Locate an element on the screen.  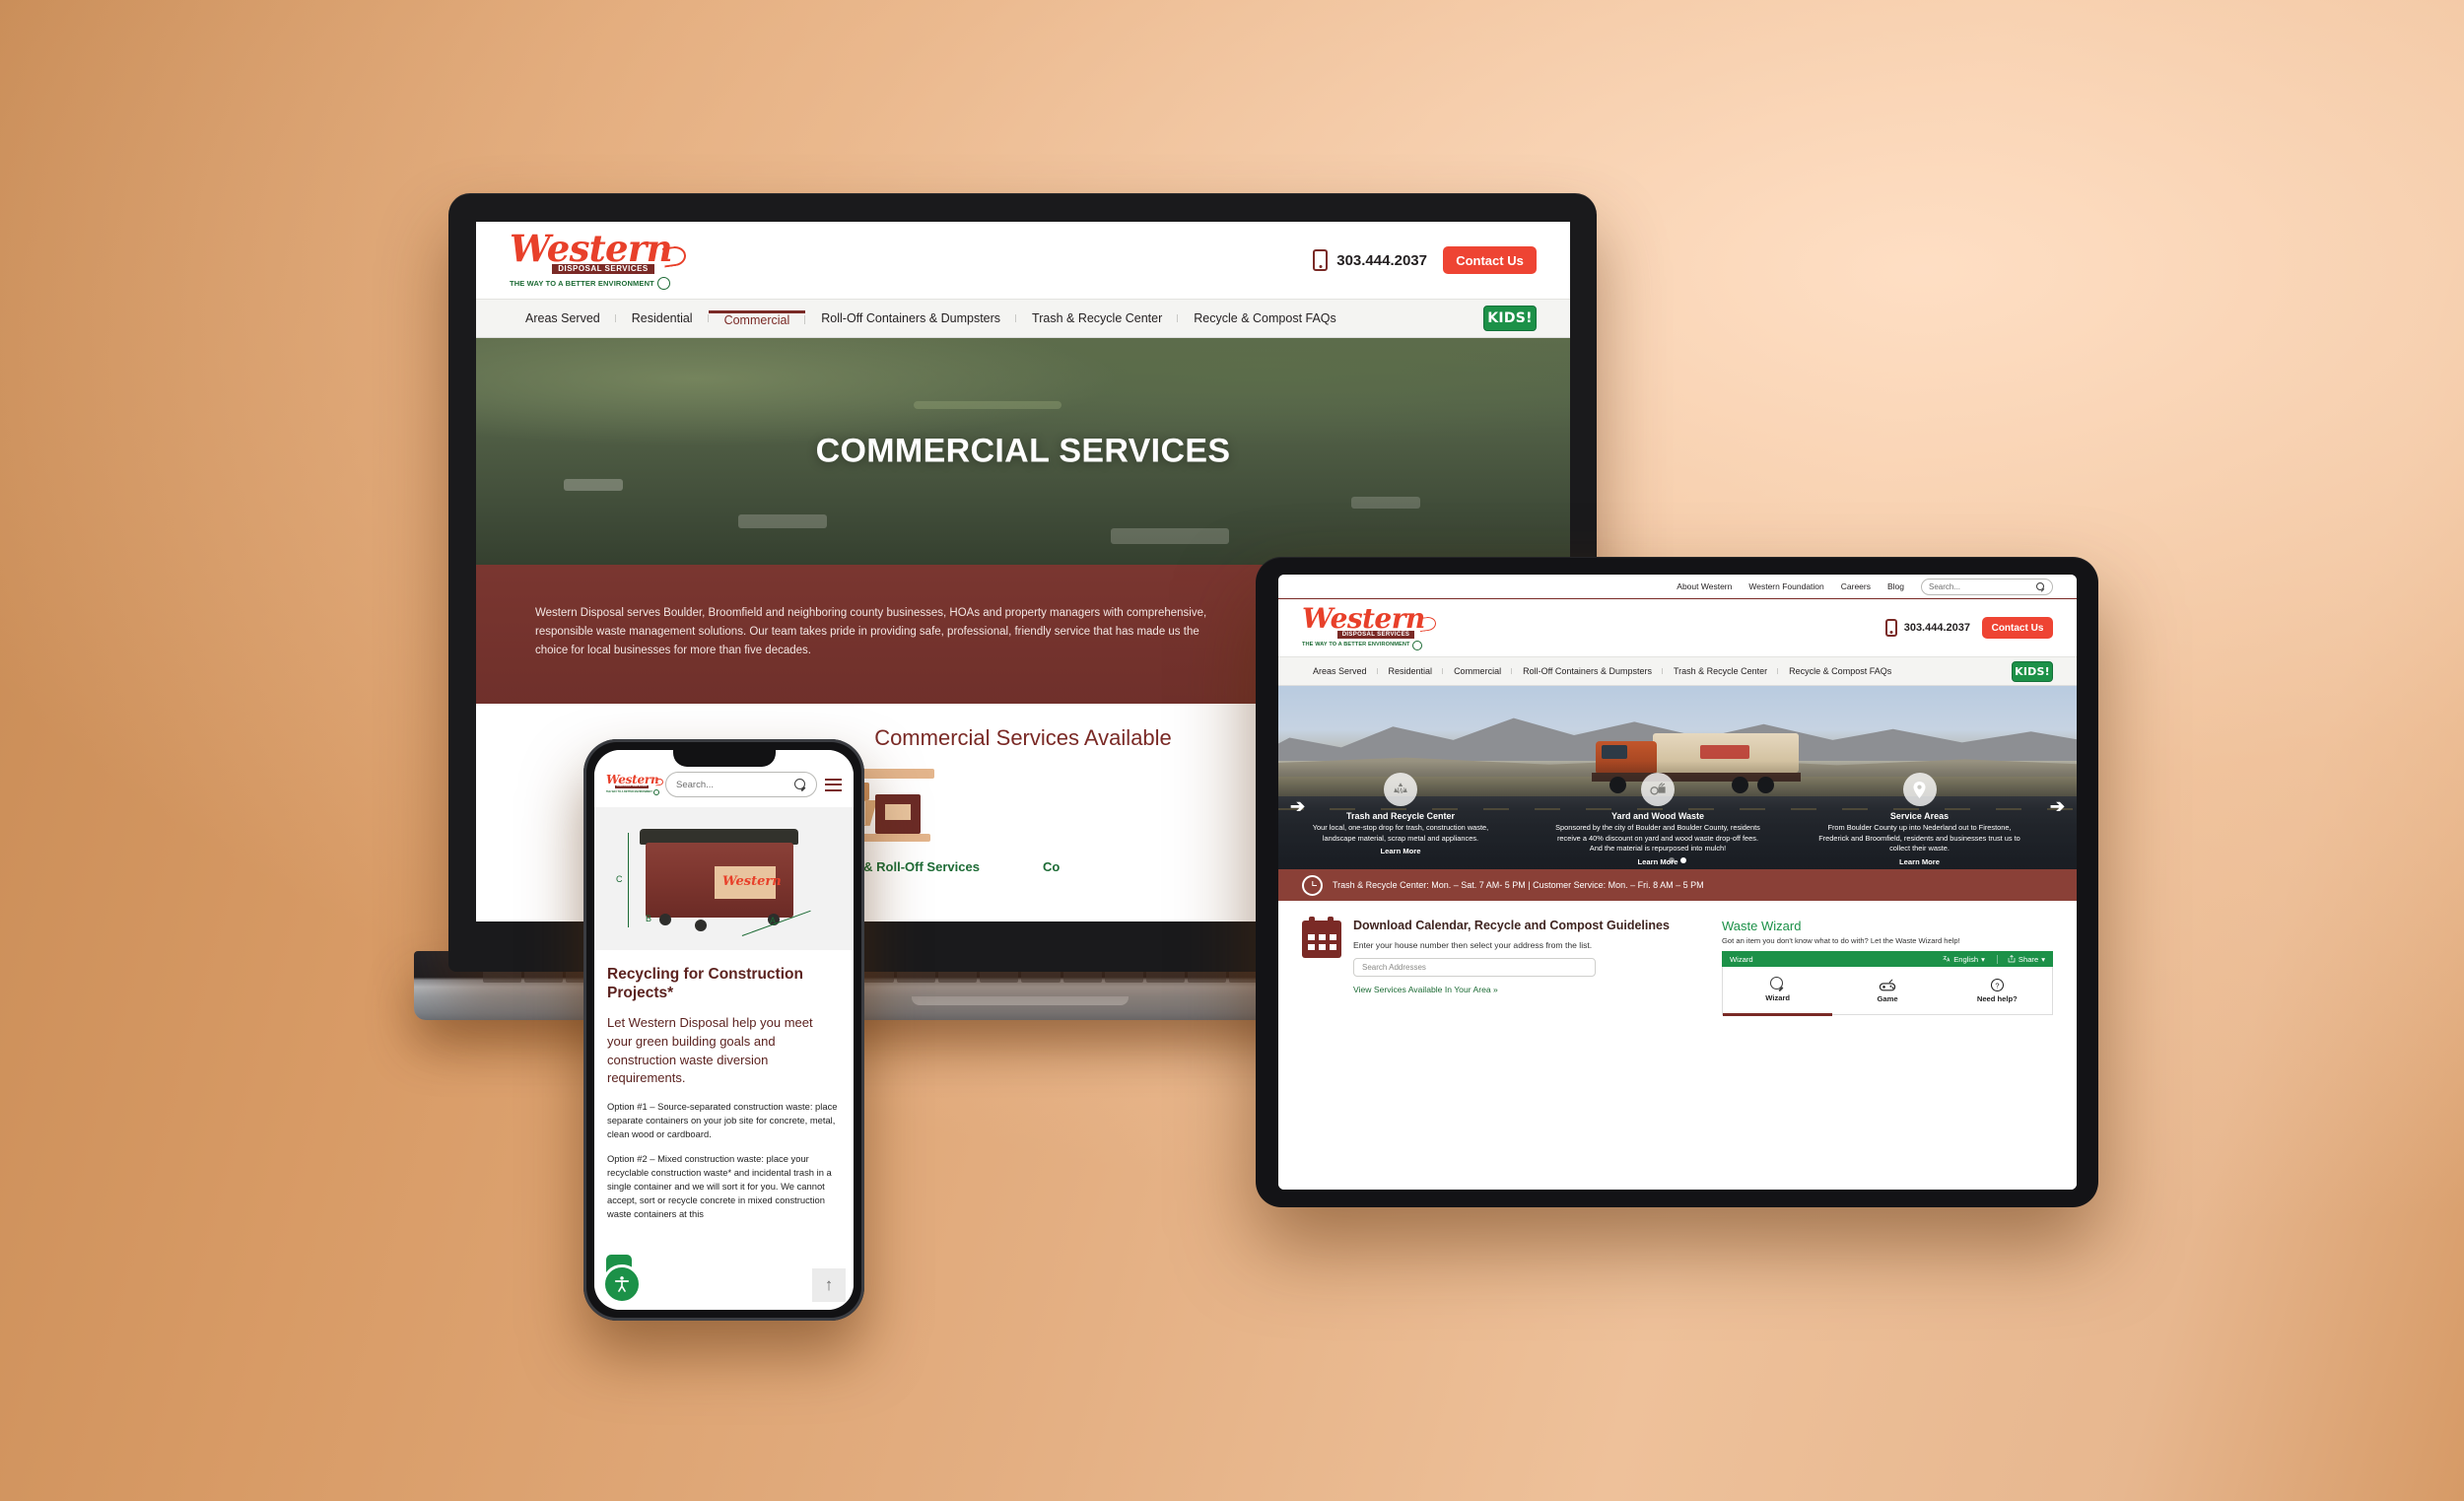
mobile-phone-icon is located at coordinates (1321, 260).